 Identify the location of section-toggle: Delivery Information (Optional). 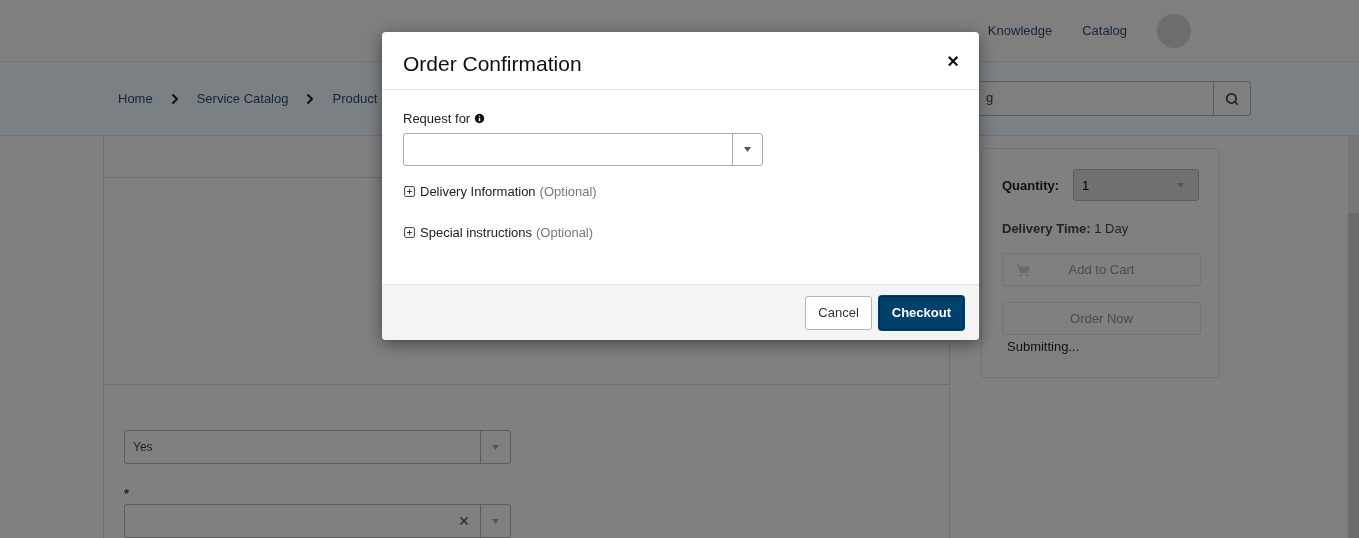
(500, 191).